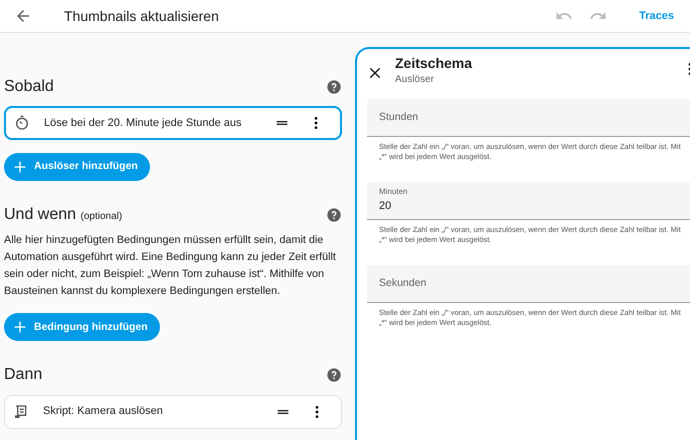  Describe the element at coordinates (141, 16) in the screenshot. I see `page-title: Thumbnails aktualisieren` at that location.